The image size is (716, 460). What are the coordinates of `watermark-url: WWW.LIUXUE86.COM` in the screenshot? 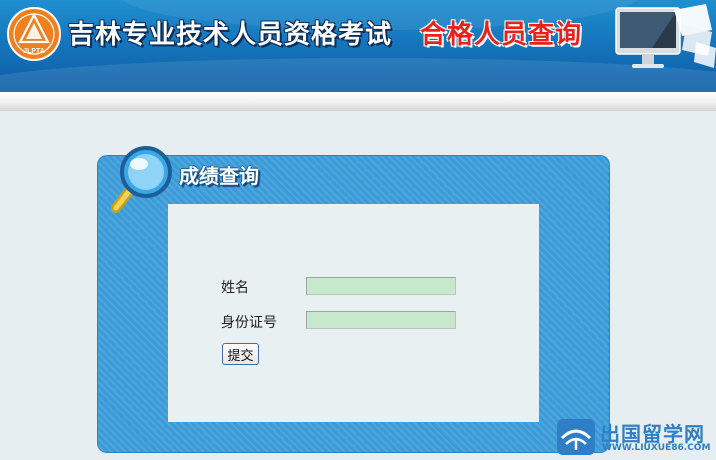 It's located at (656, 448).